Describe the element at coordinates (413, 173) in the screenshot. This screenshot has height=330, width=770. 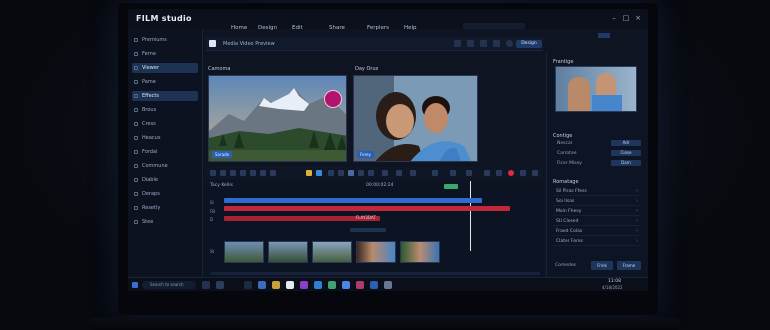
I see `fullscreen-icon` at that location.